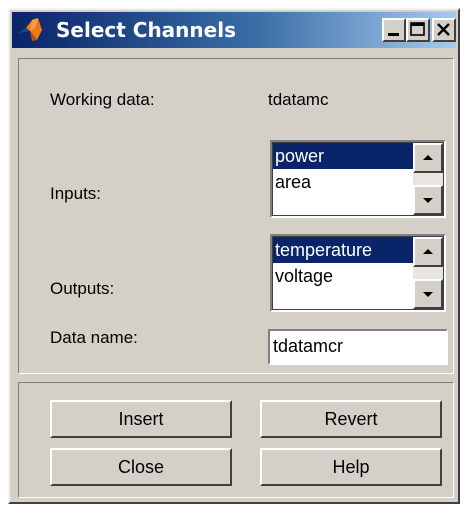 The width and height of the screenshot is (468, 512). Describe the element at coordinates (444, 30) in the screenshot. I see `close-window-button` at that location.